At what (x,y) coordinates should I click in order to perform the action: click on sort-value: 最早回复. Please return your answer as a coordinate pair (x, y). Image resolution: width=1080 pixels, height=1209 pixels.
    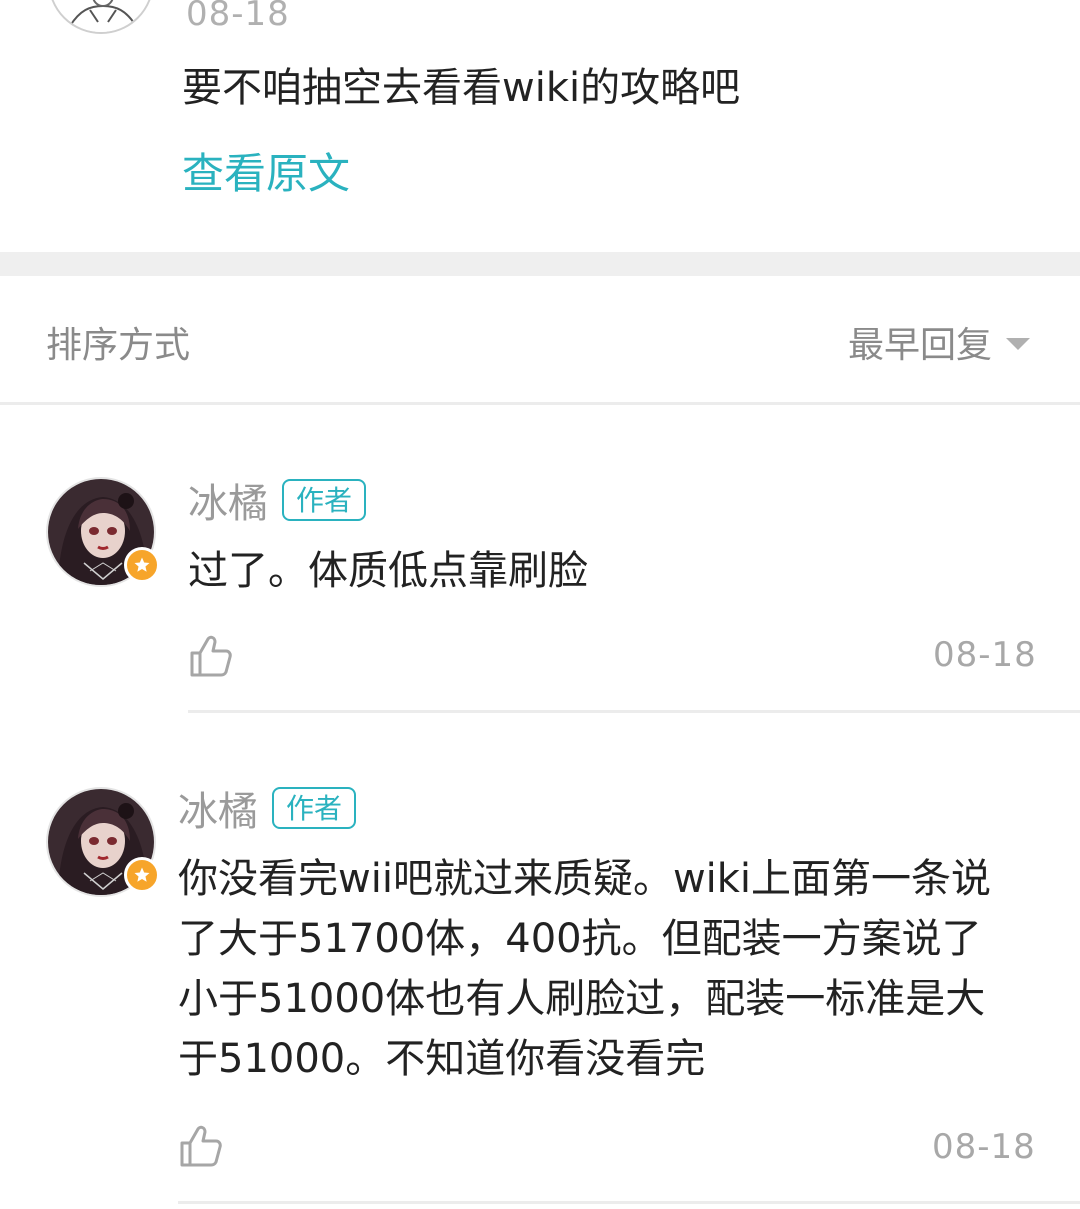
    Looking at the image, I should click on (919, 345).